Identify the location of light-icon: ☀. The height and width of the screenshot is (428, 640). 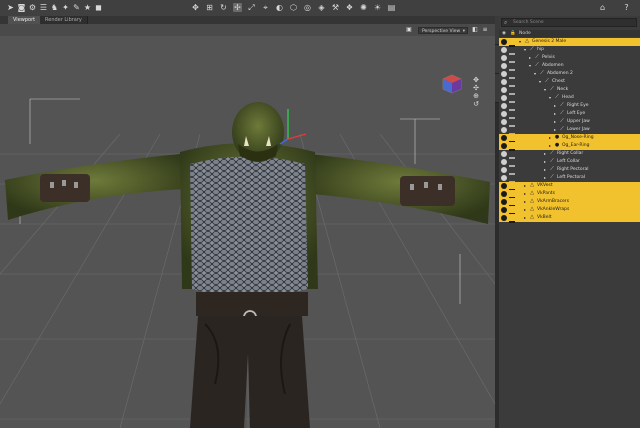
(377, 7).